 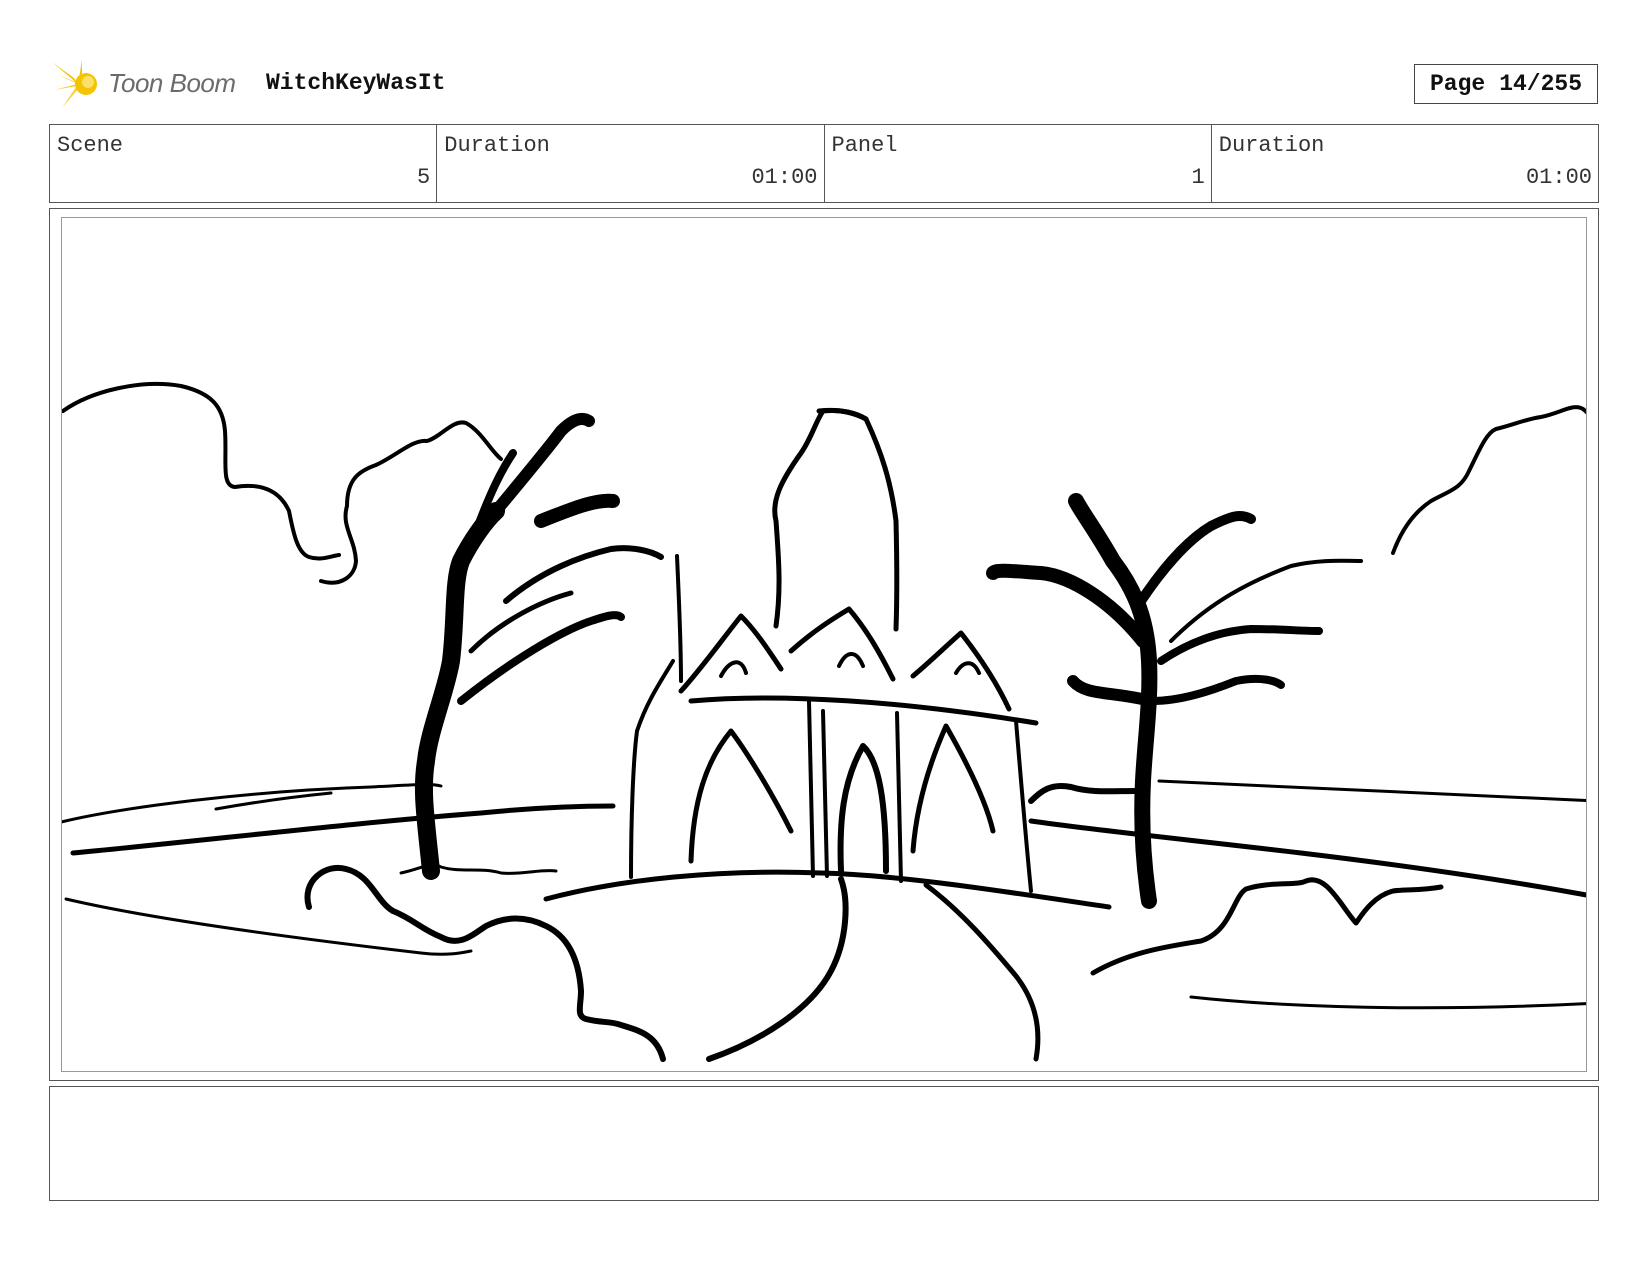 What do you see at coordinates (784, 177) in the screenshot?
I see `scene-duration-value: 01:00` at bounding box center [784, 177].